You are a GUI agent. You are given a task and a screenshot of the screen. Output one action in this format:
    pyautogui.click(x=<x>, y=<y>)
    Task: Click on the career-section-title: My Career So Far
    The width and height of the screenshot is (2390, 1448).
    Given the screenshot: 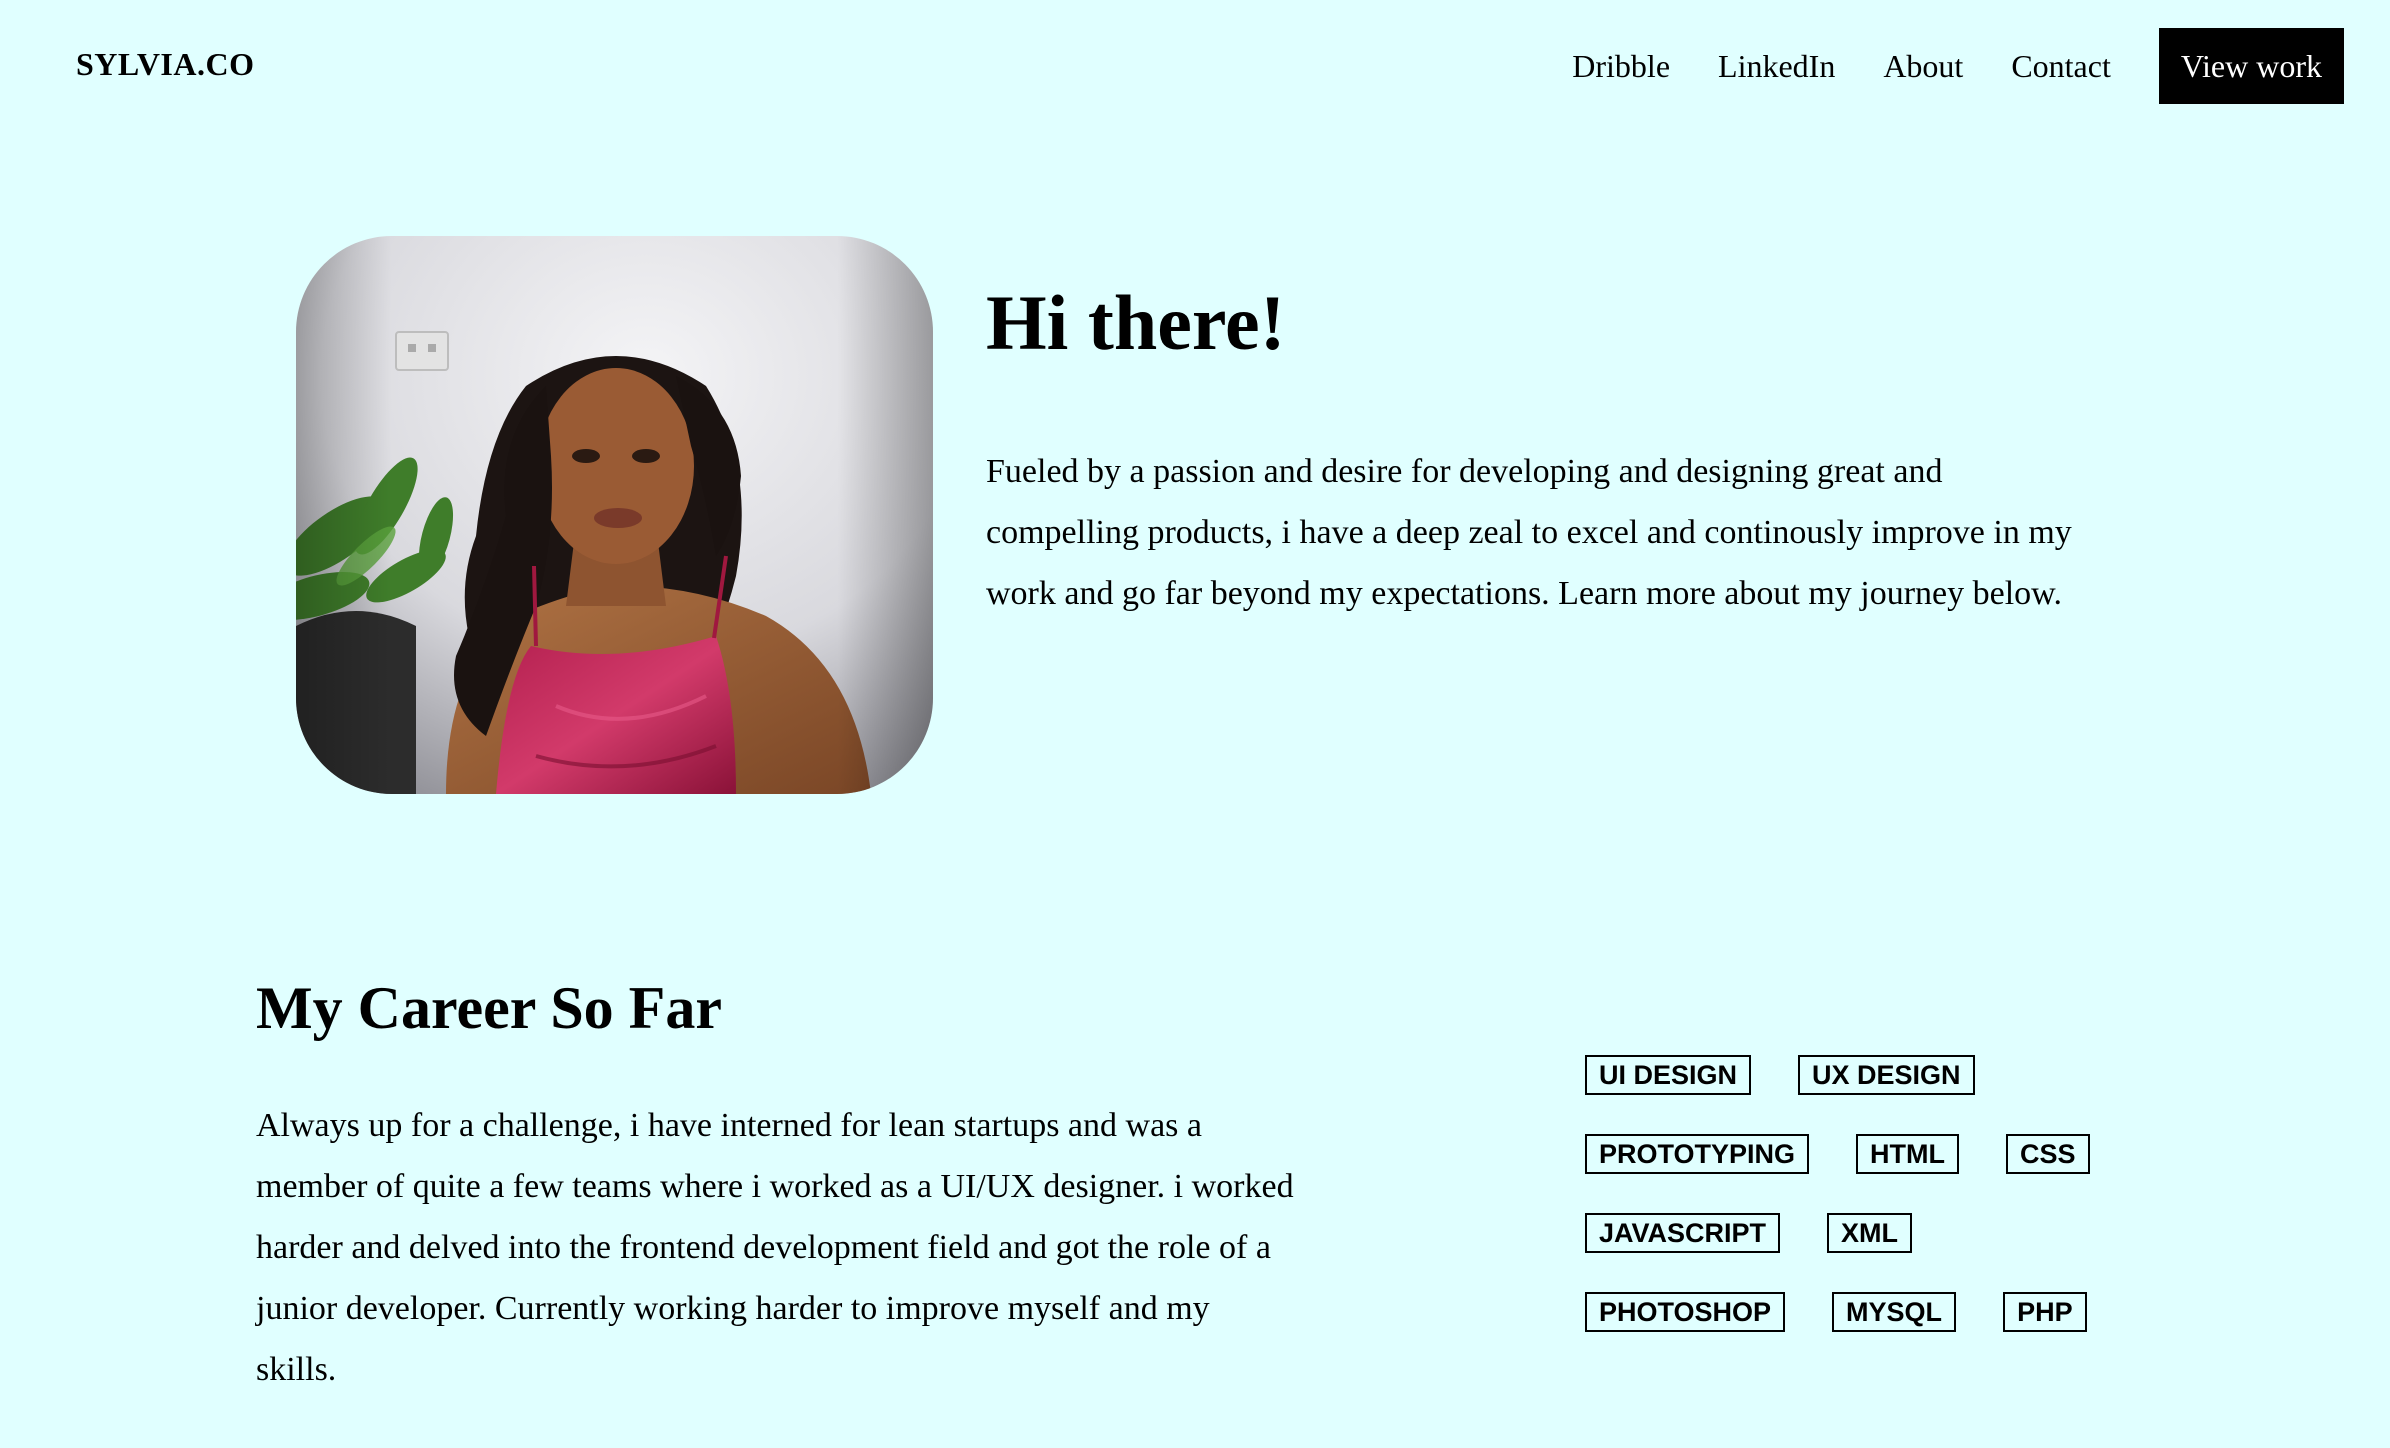 What is the action you would take?
    pyautogui.click(x=489, y=1008)
    